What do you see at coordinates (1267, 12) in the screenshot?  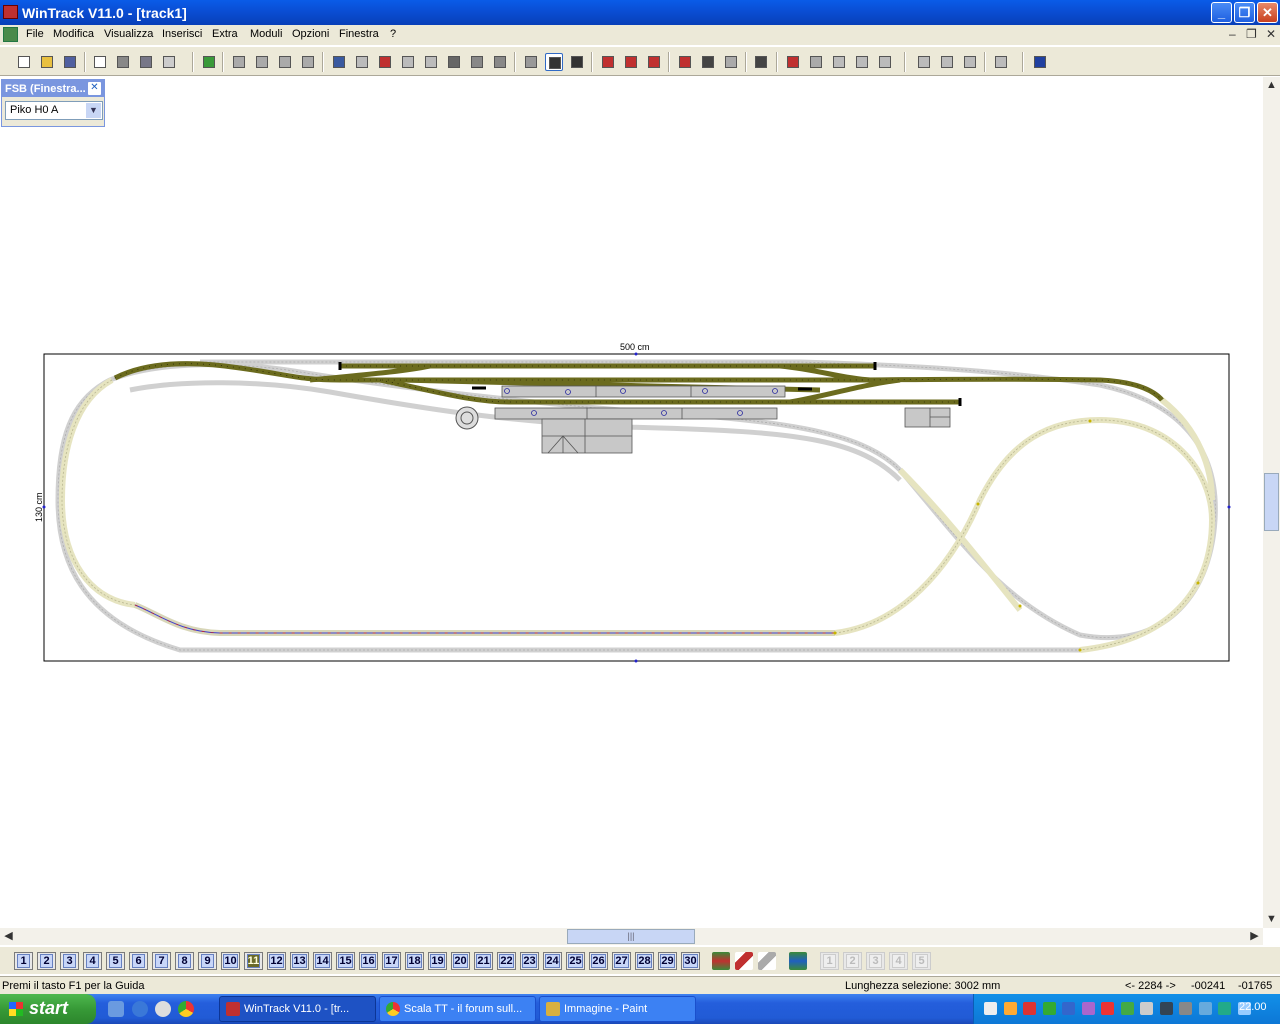 I see `close-button: ✕` at bounding box center [1267, 12].